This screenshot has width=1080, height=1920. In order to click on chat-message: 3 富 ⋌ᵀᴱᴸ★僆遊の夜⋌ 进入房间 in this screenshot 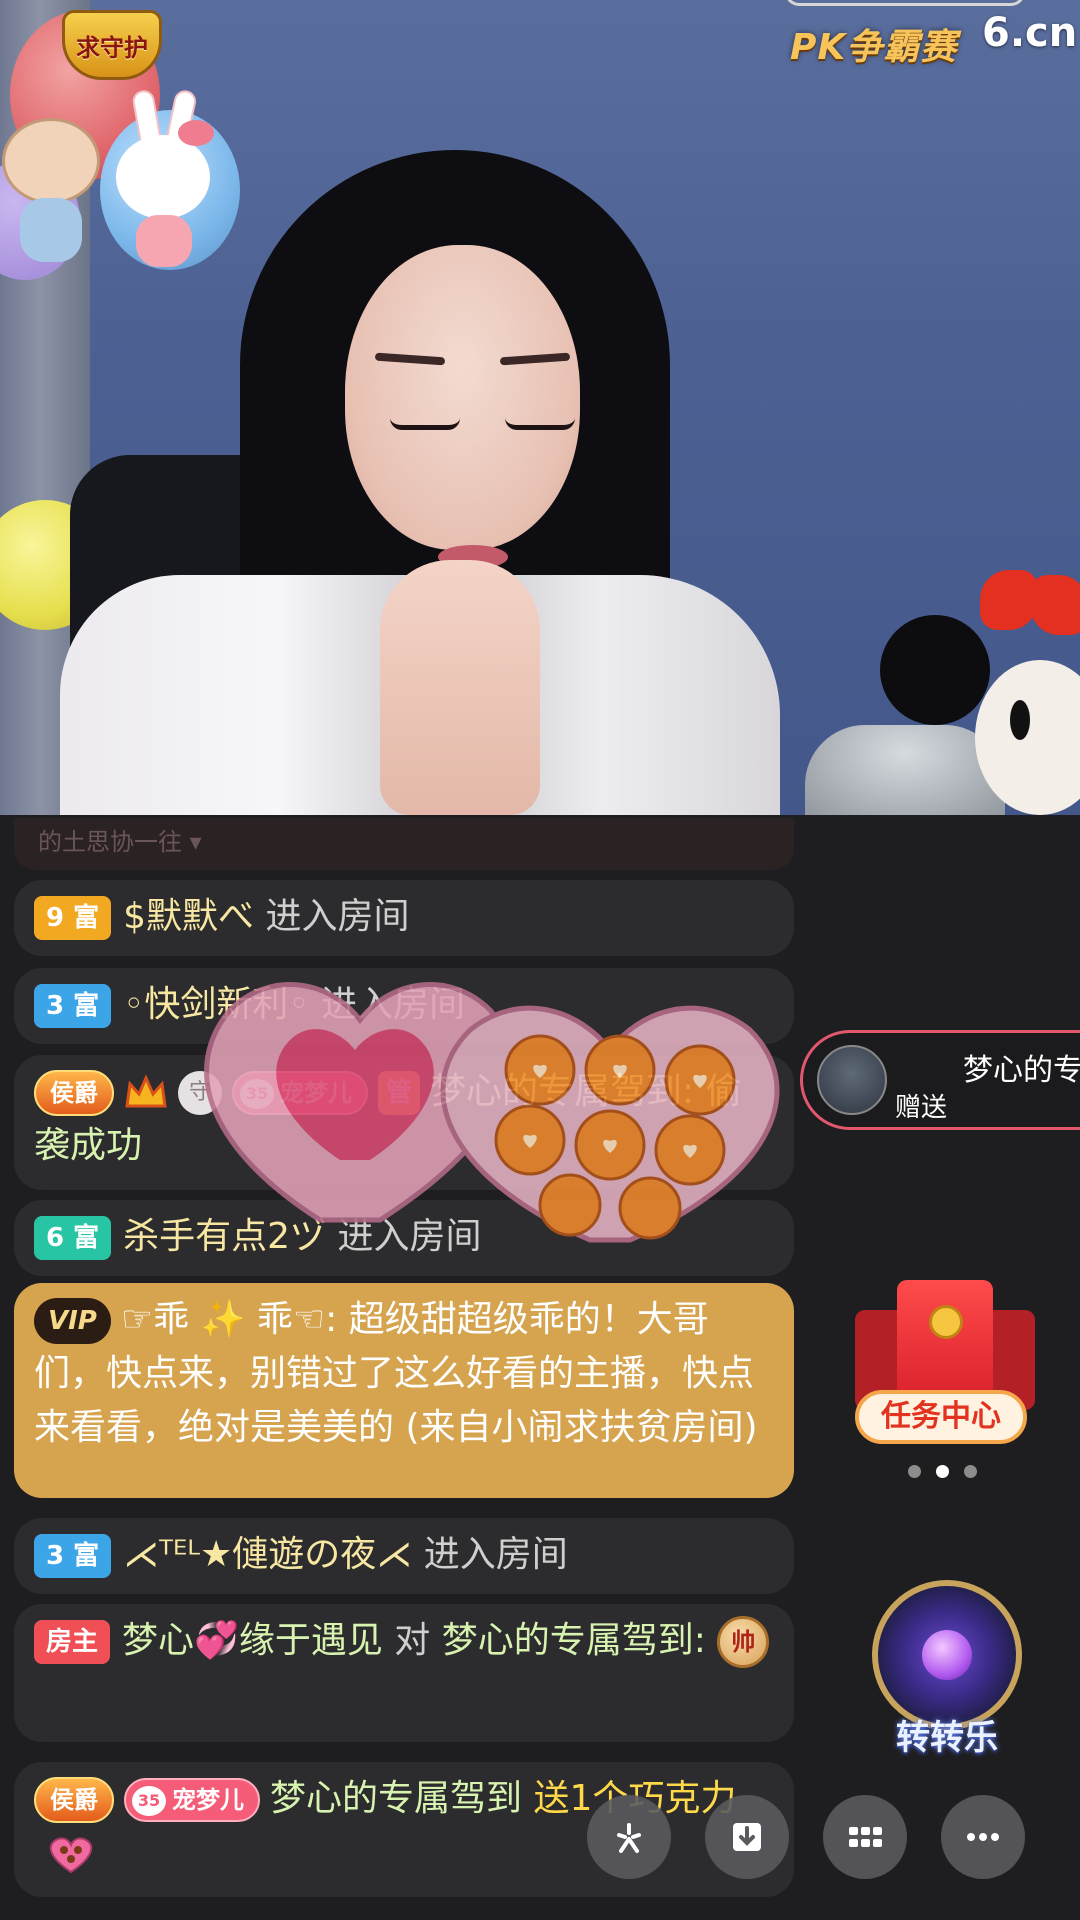, I will do `click(404, 1556)`.